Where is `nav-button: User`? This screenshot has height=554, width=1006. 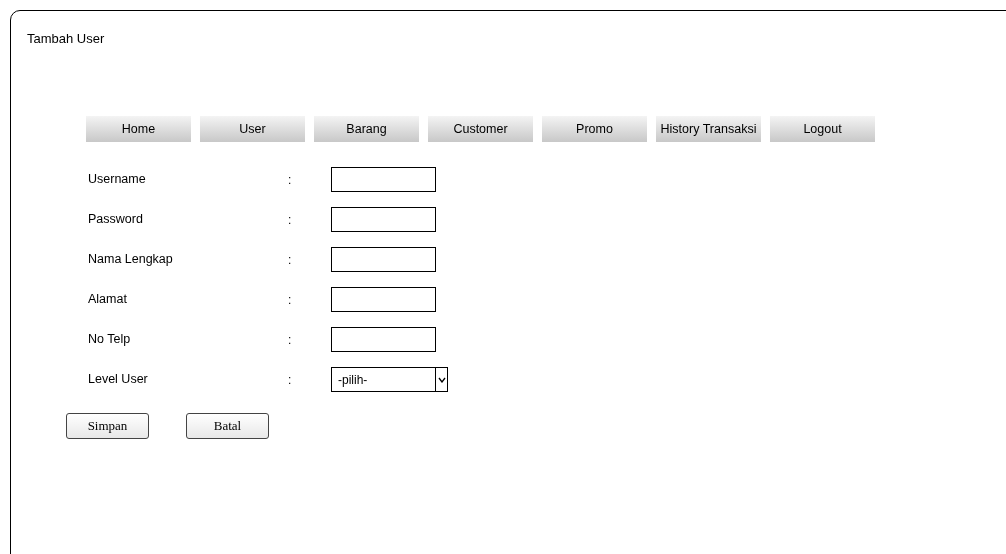
nav-button: User is located at coordinates (252, 129).